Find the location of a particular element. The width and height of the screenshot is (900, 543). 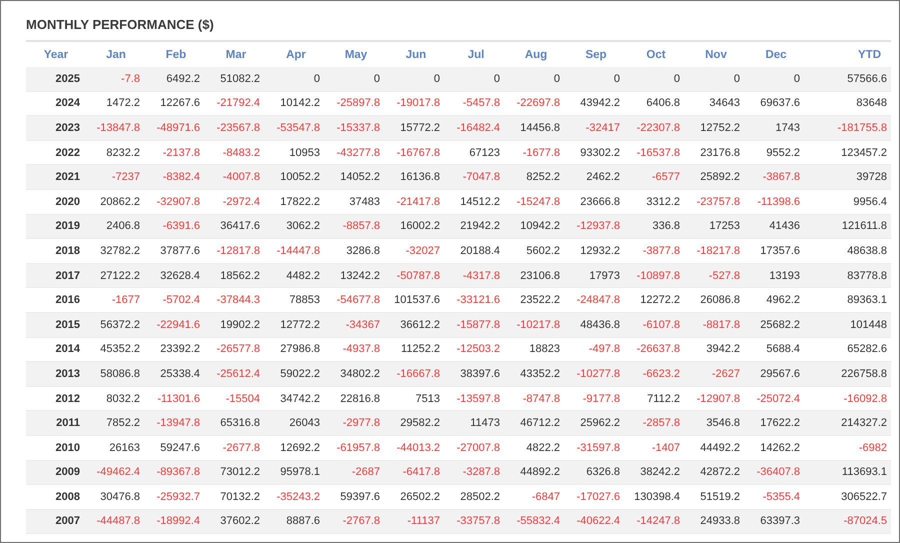

table-cell: 3062.2 is located at coordinates (296, 226).